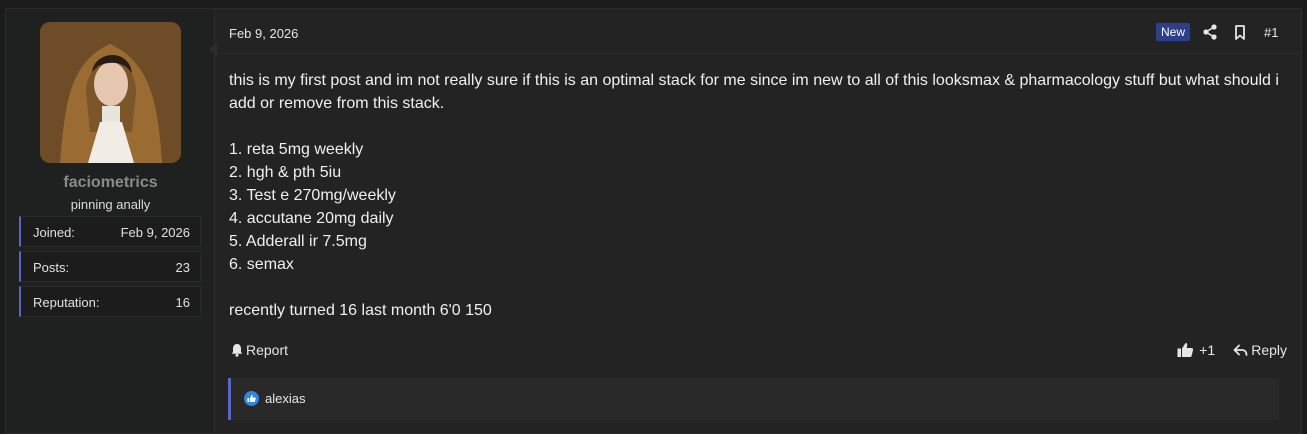  I want to click on reactions-bar: alexias, so click(753, 399).